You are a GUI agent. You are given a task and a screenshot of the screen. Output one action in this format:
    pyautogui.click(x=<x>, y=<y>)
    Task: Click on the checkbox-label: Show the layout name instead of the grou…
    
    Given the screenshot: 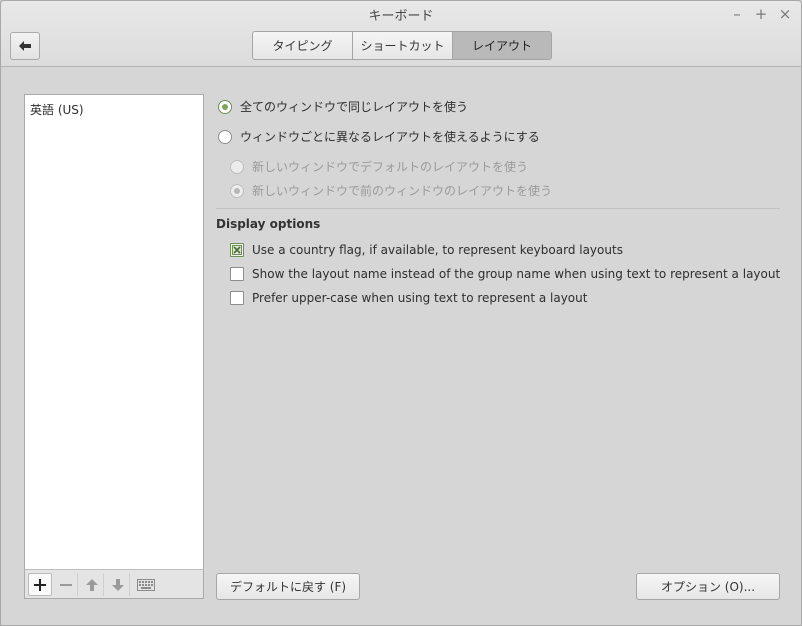 What is the action you would take?
    pyautogui.click(x=516, y=274)
    